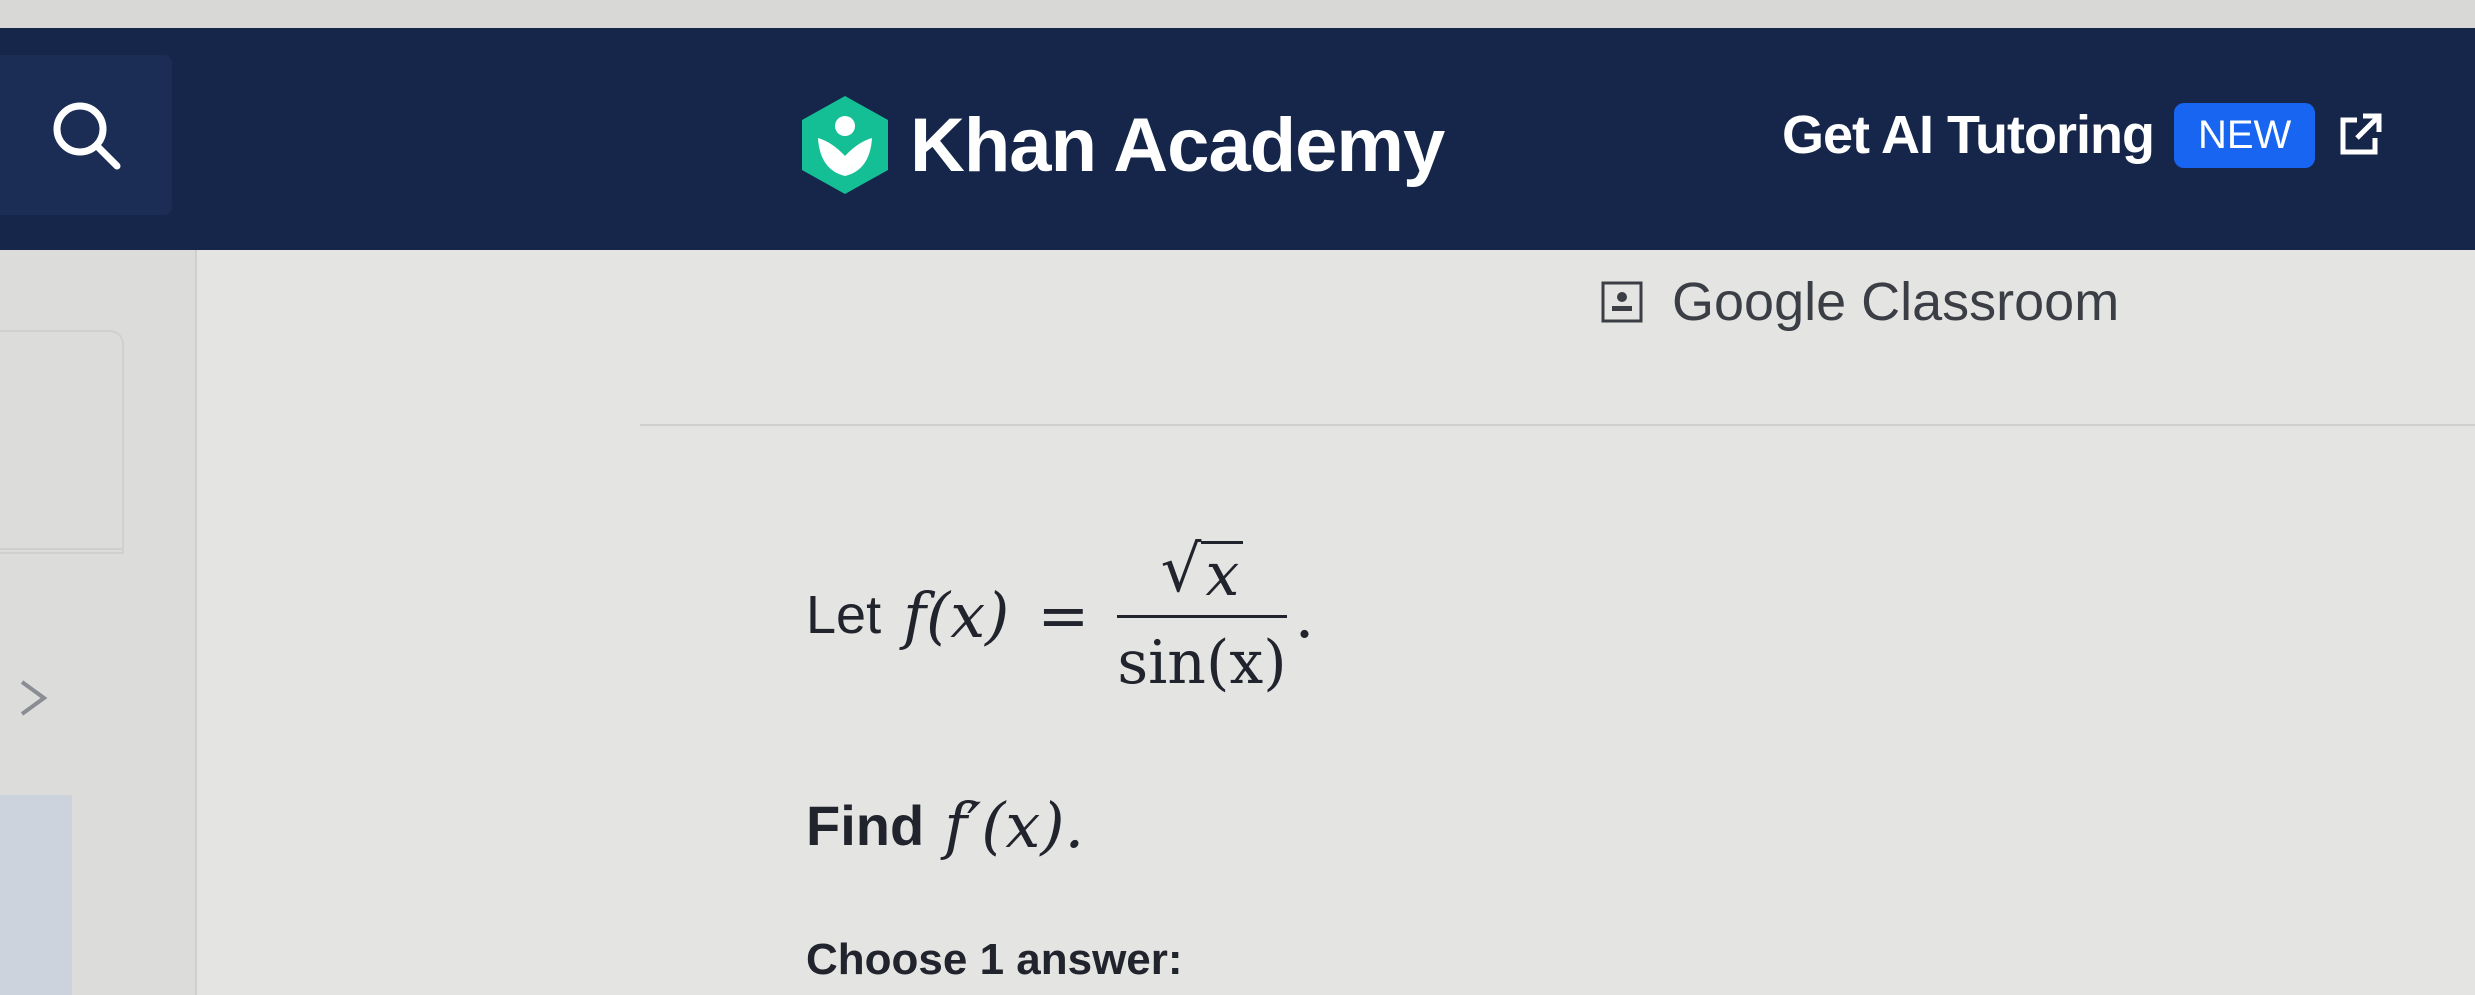  Describe the element at coordinates (844, 615) in the screenshot. I see `problem-intro: Let` at that location.